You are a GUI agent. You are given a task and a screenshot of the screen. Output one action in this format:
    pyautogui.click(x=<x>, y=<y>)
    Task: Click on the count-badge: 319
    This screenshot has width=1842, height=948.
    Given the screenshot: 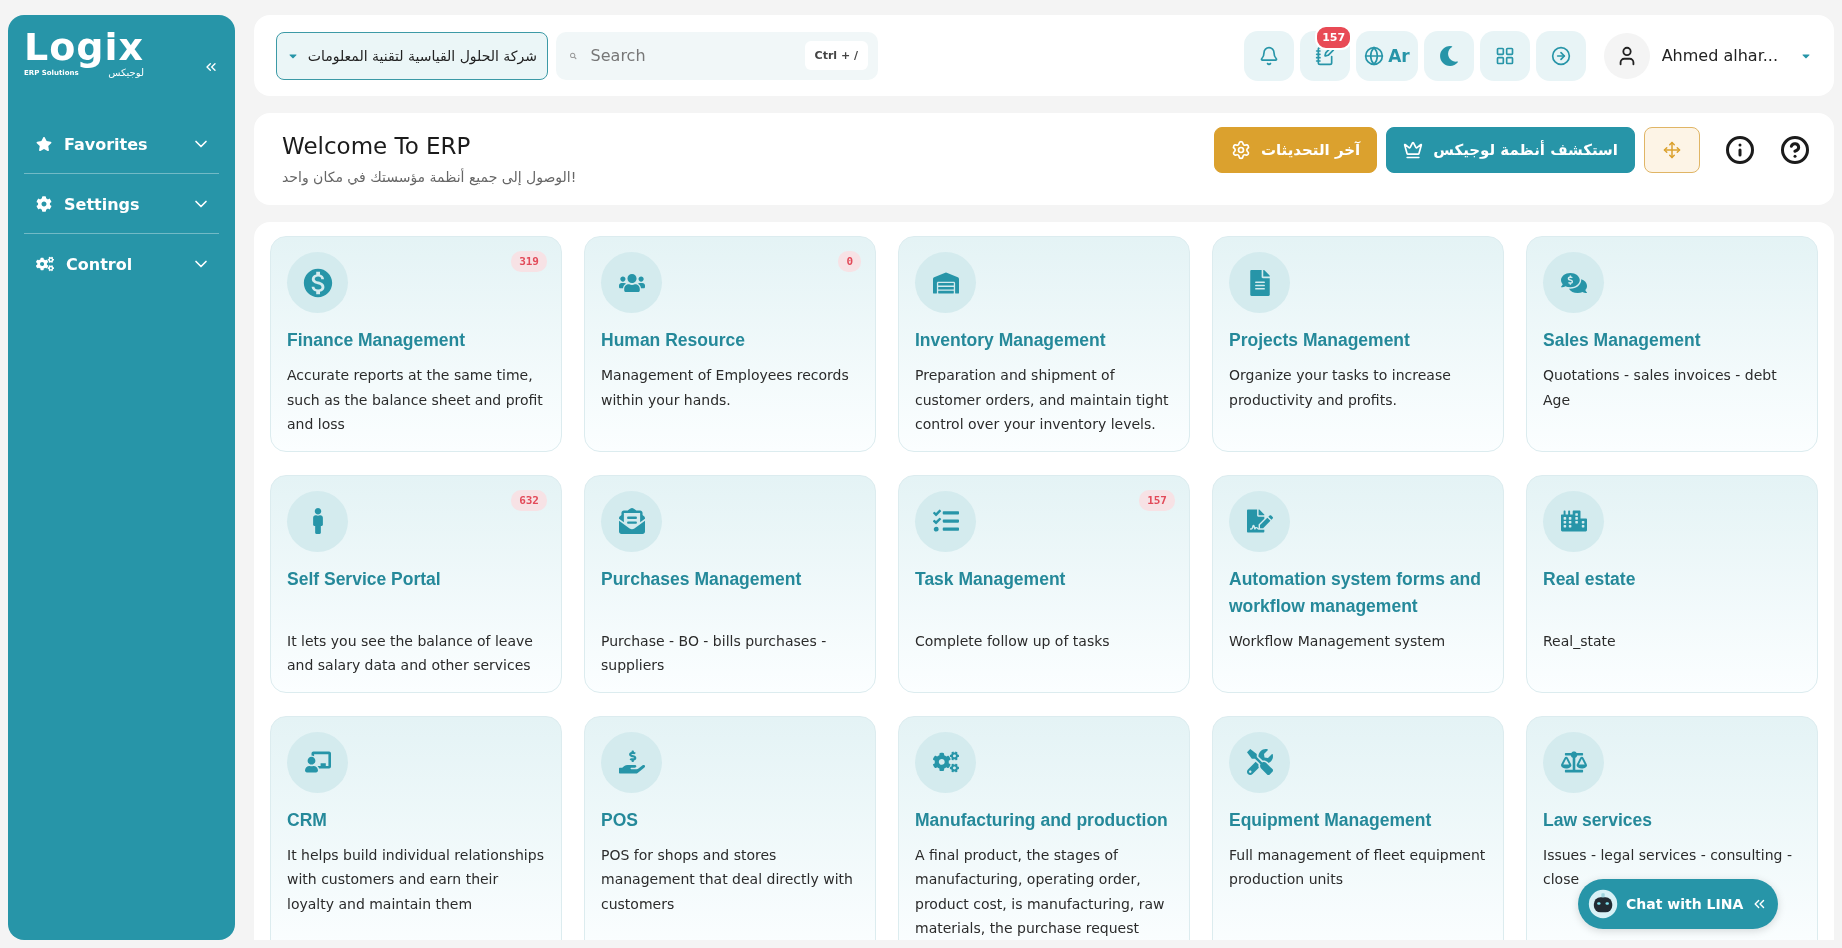 What is the action you would take?
    pyautogui.click(x=529, y=261)
    